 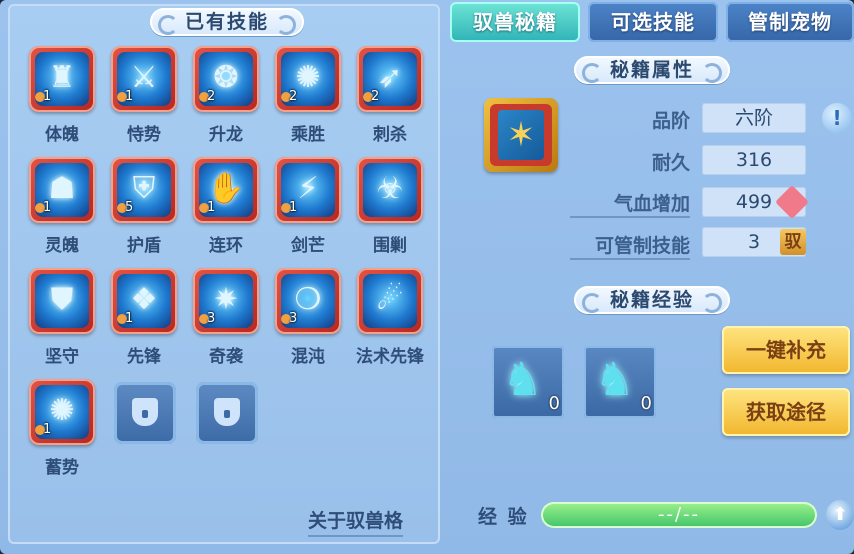 I want to click on skill-icon-frame: ☄, so click(x=390, y=301).